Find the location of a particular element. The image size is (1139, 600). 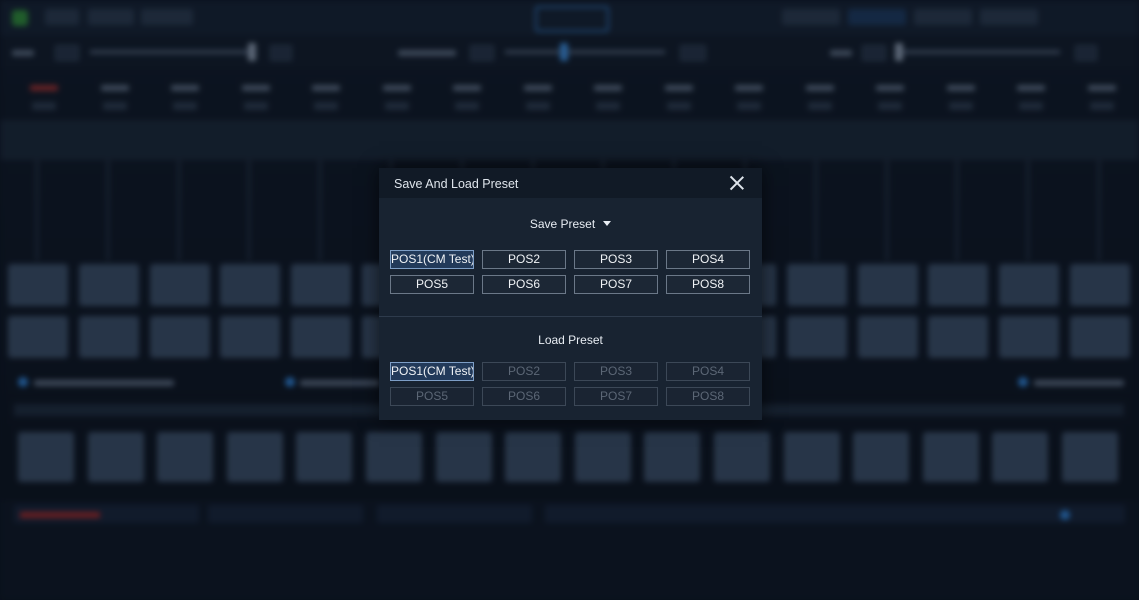

load-preset-pos2-button: POS2 is located at coordinates (524, 371).